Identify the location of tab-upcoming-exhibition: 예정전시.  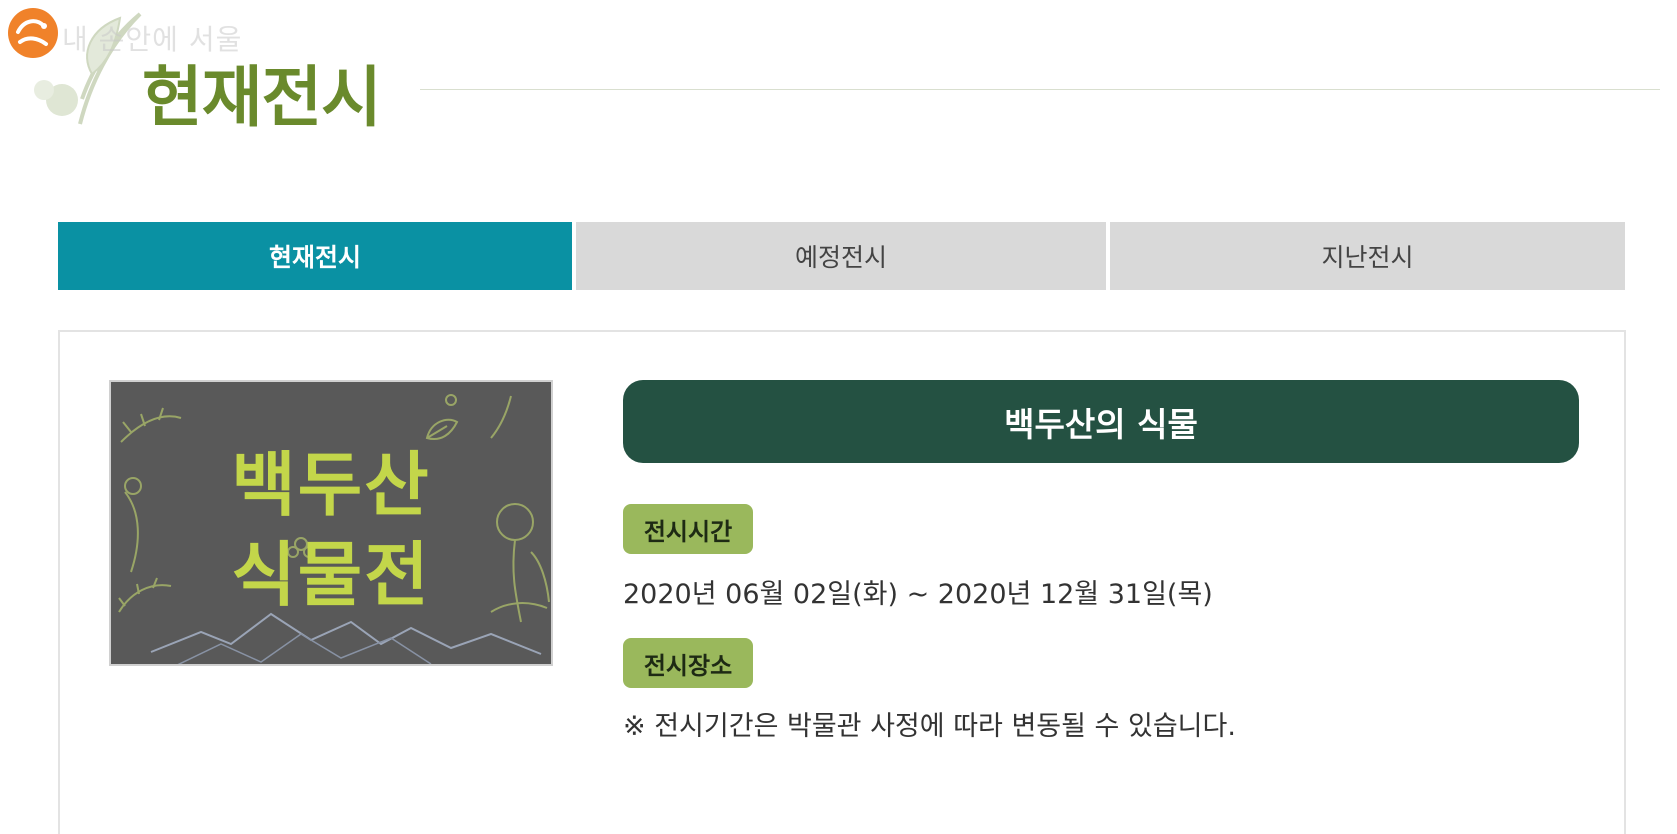
(841, 256).